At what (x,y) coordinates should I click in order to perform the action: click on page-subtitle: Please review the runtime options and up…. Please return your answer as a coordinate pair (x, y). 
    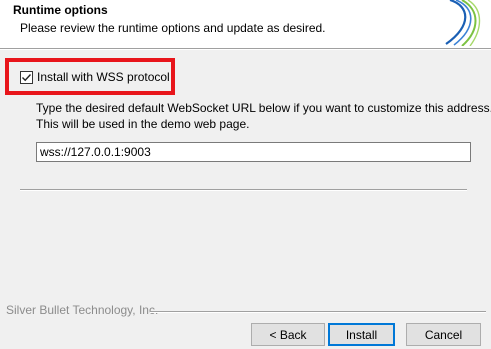
    Looking at the image, I should click on (173, 28).